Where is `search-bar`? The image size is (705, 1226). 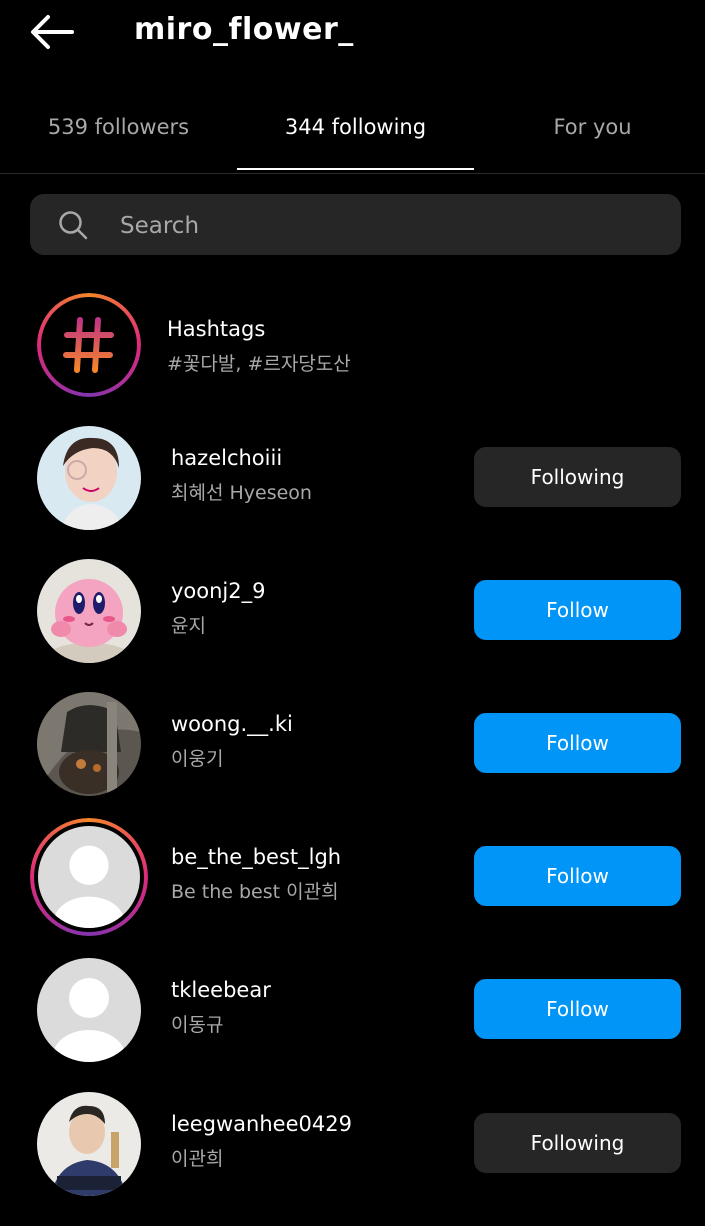
search-bar is located at coordinates (355, 225).